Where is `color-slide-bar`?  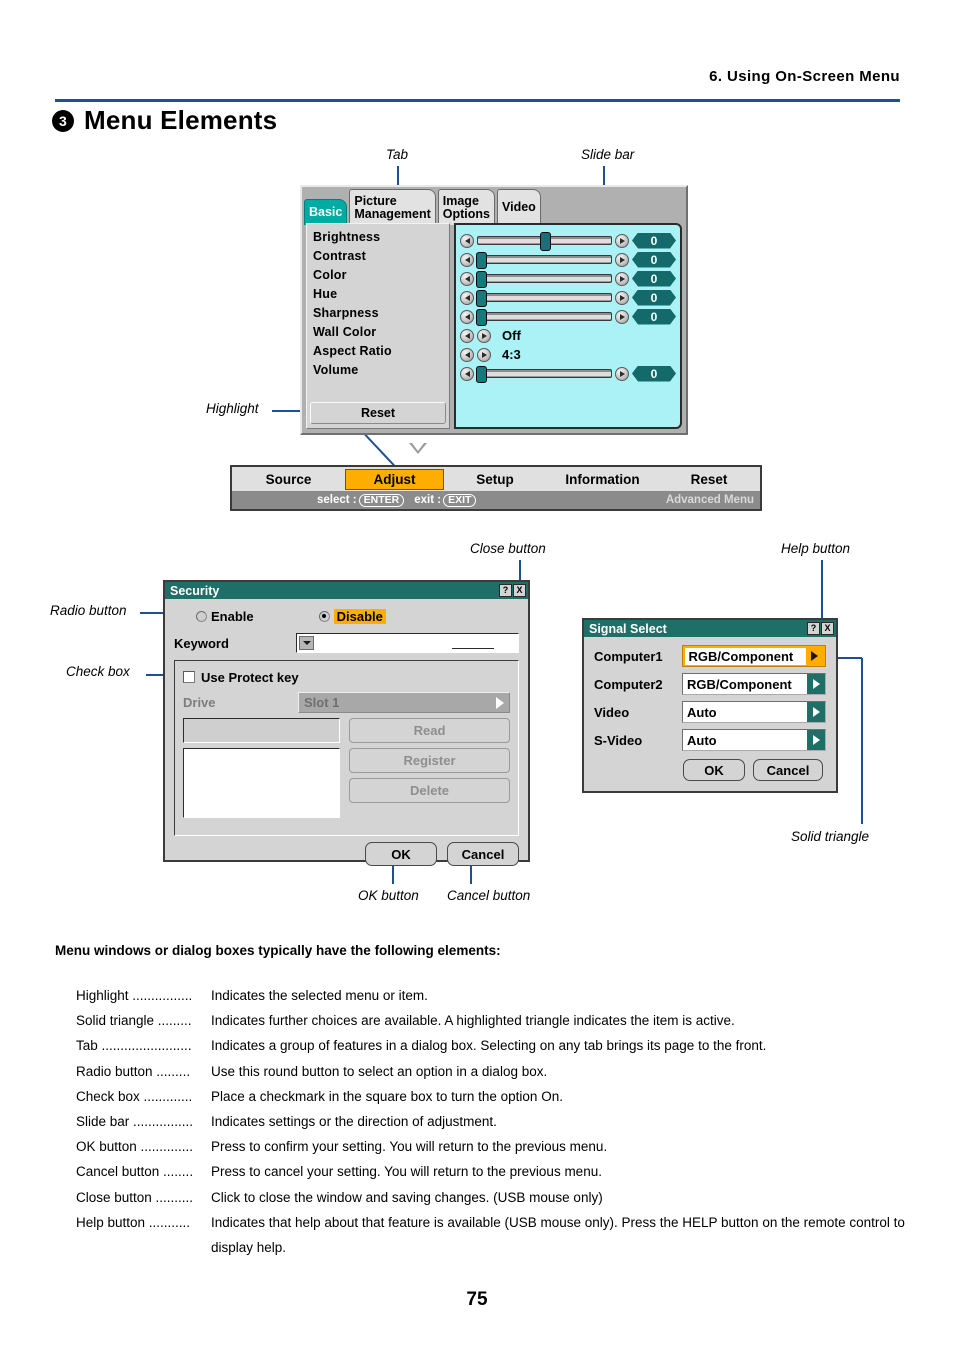 color-slide-bar is located at coordinates (543, 279).